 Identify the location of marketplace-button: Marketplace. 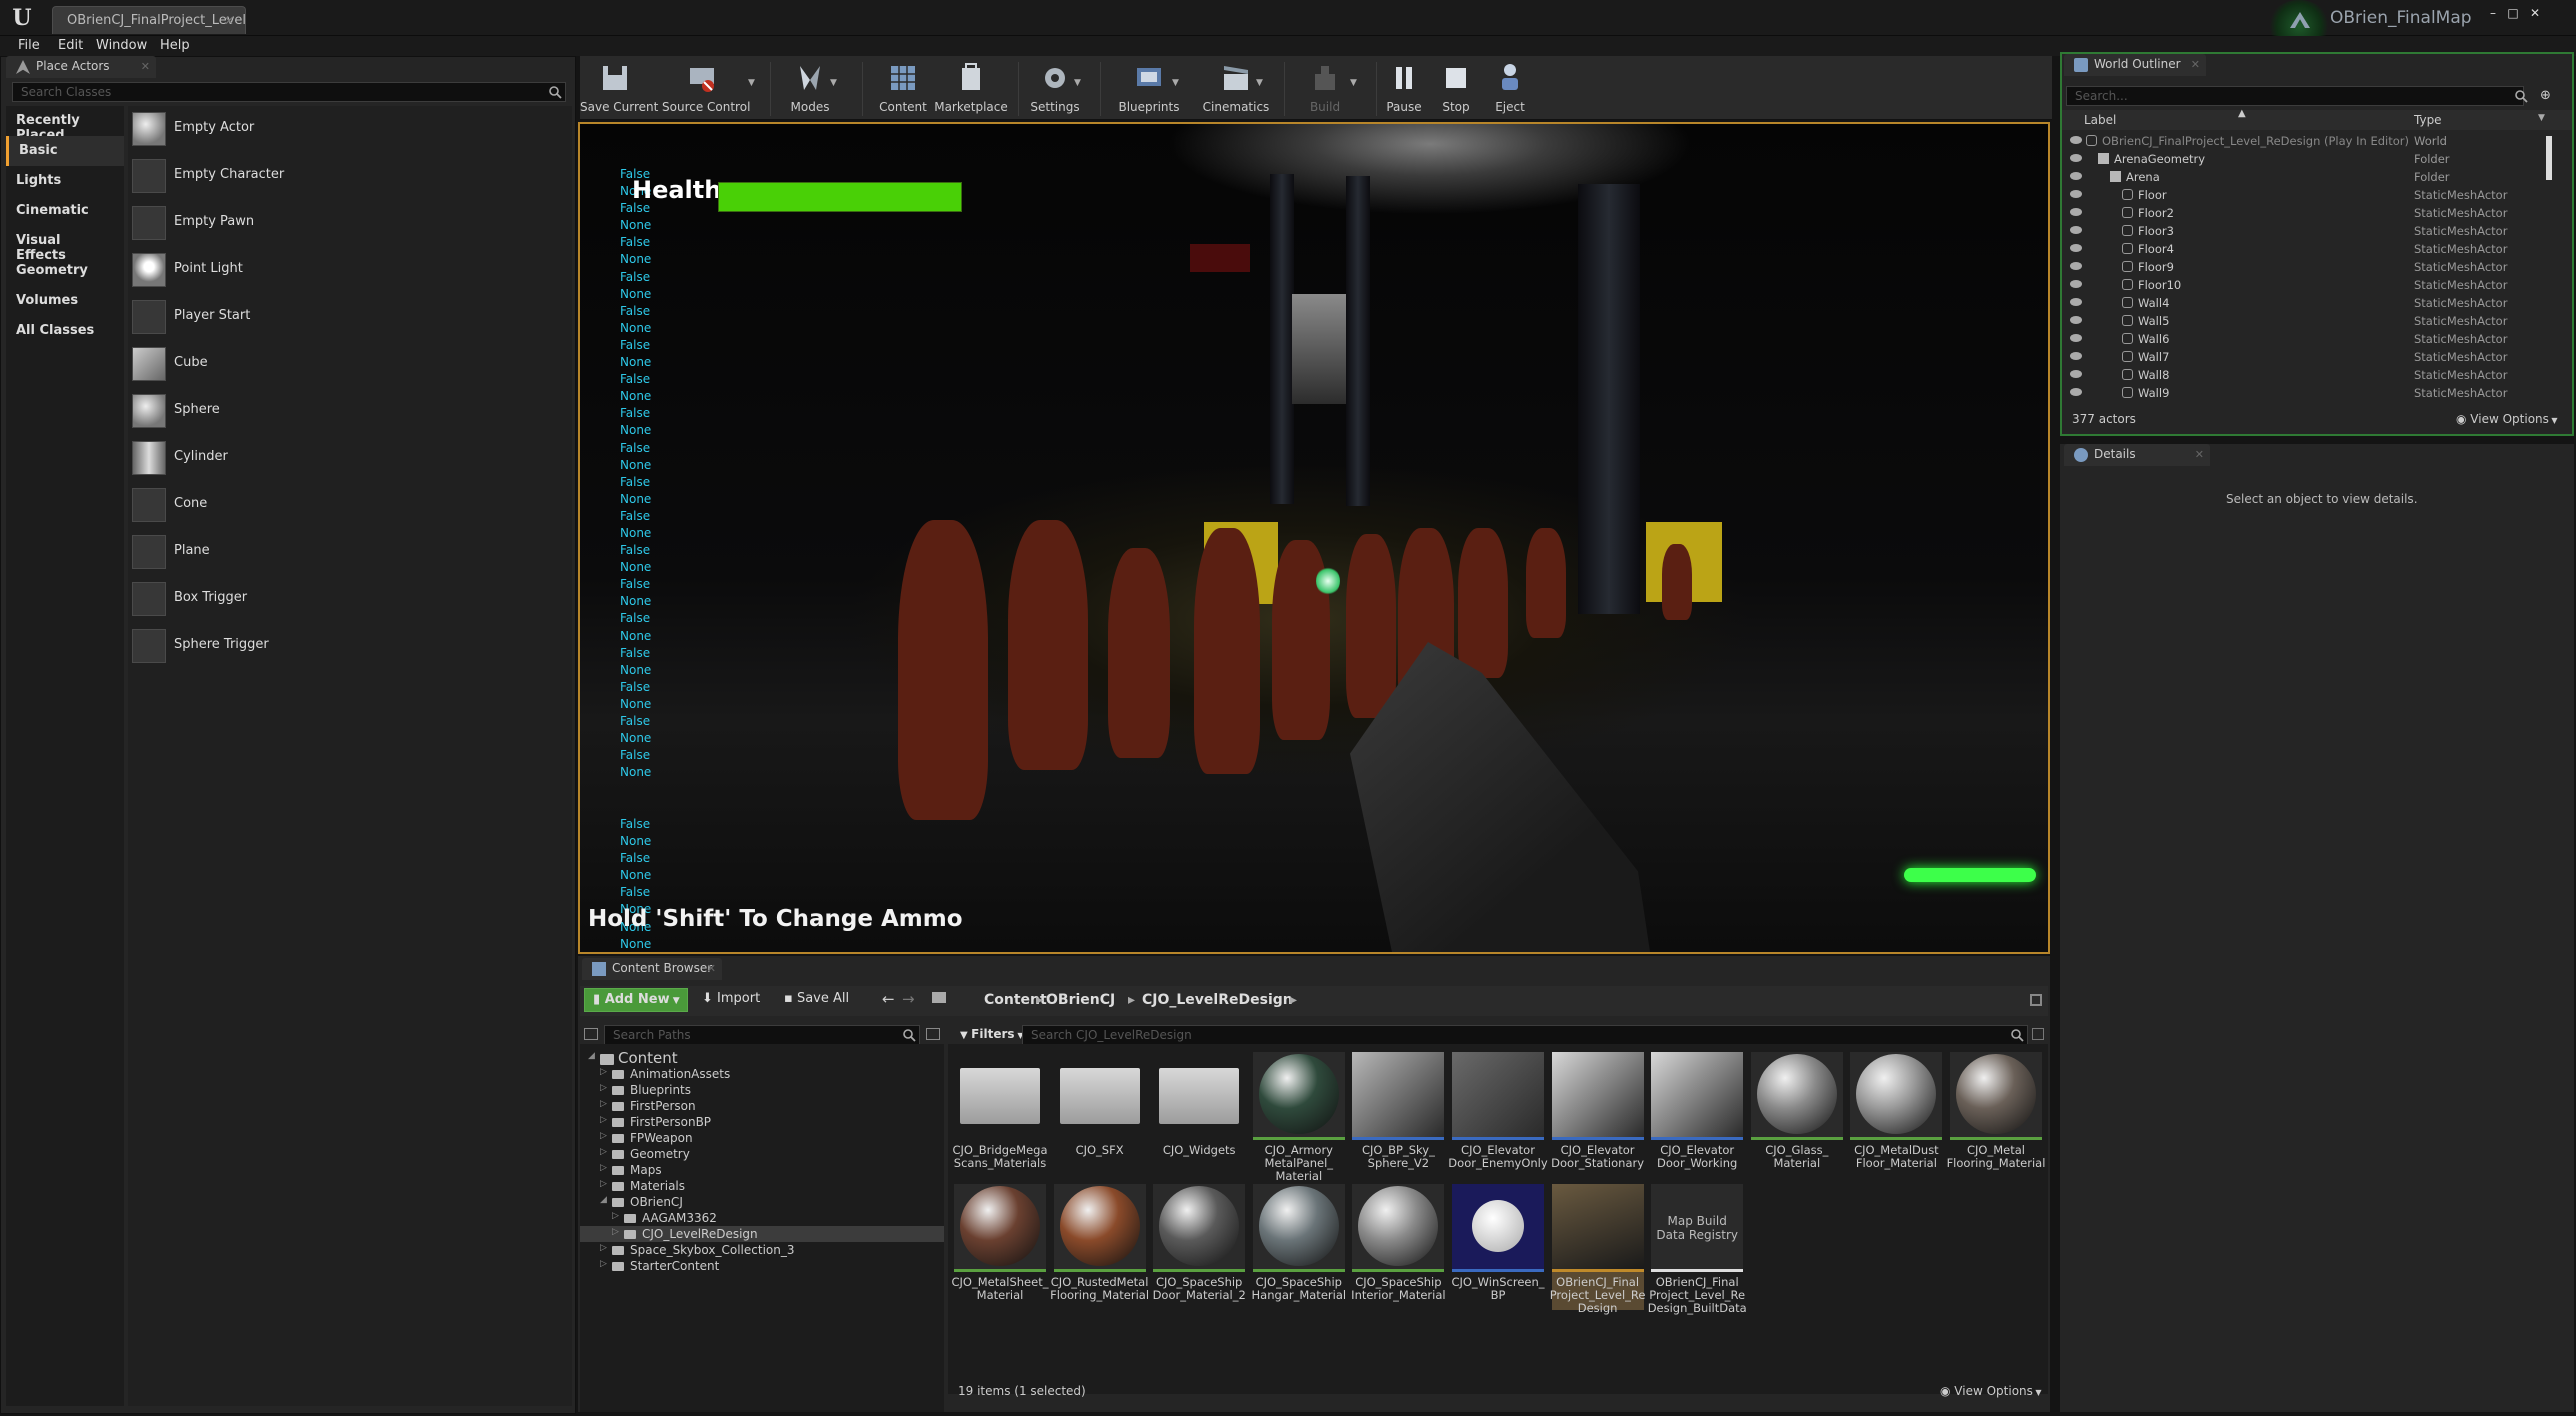
(971, 88).